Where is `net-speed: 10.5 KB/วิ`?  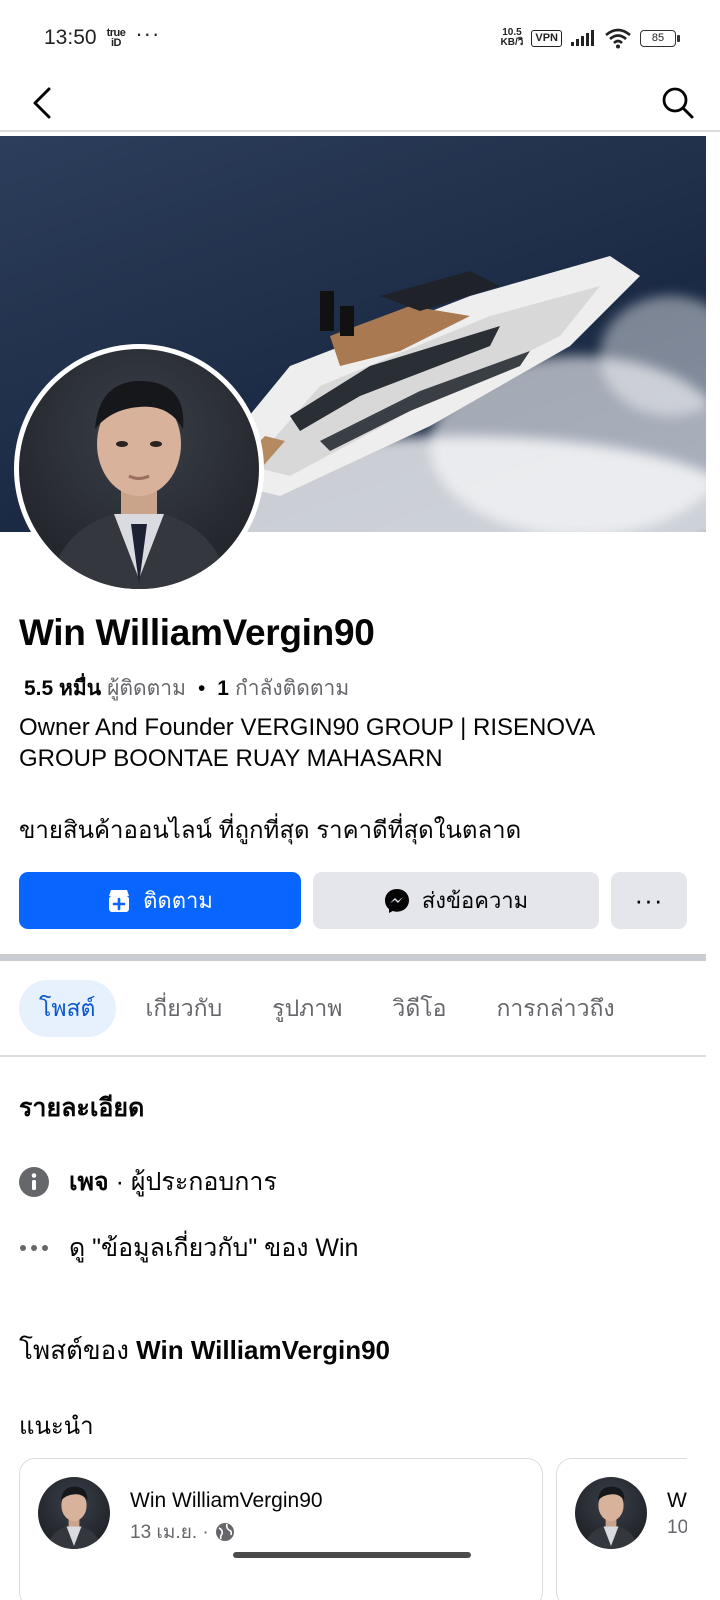 net-speed: 10.5 KB/วิ is located at coordinates (512, 38).